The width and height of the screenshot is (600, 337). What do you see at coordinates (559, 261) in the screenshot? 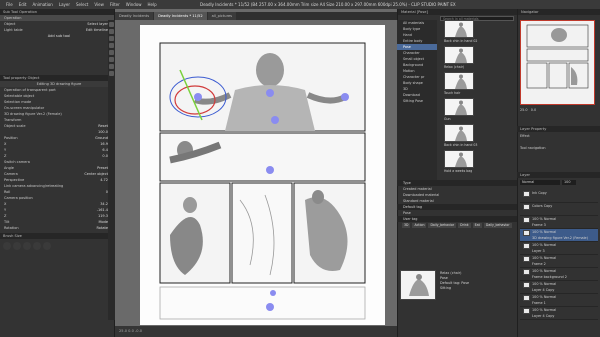
I see `layer-row: 100 % Normal Frame 2` at bounding box center [559, 261].